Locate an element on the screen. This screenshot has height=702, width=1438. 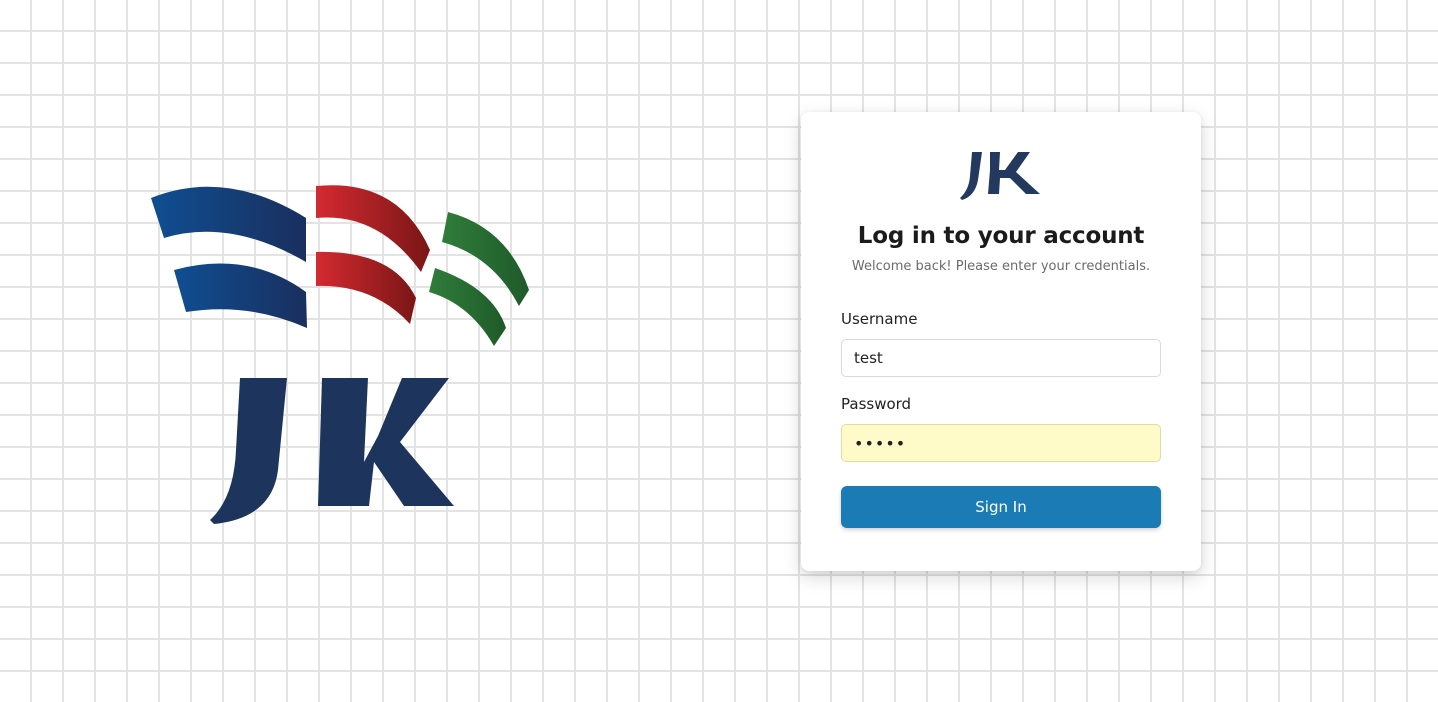
red-swoosh-bottom is located at coordinates (366, 287).